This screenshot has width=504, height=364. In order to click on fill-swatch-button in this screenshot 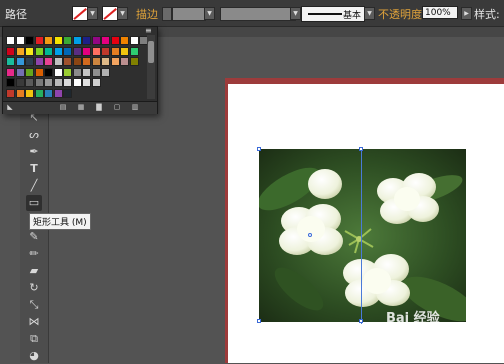, I will do `click(80, 13)`.